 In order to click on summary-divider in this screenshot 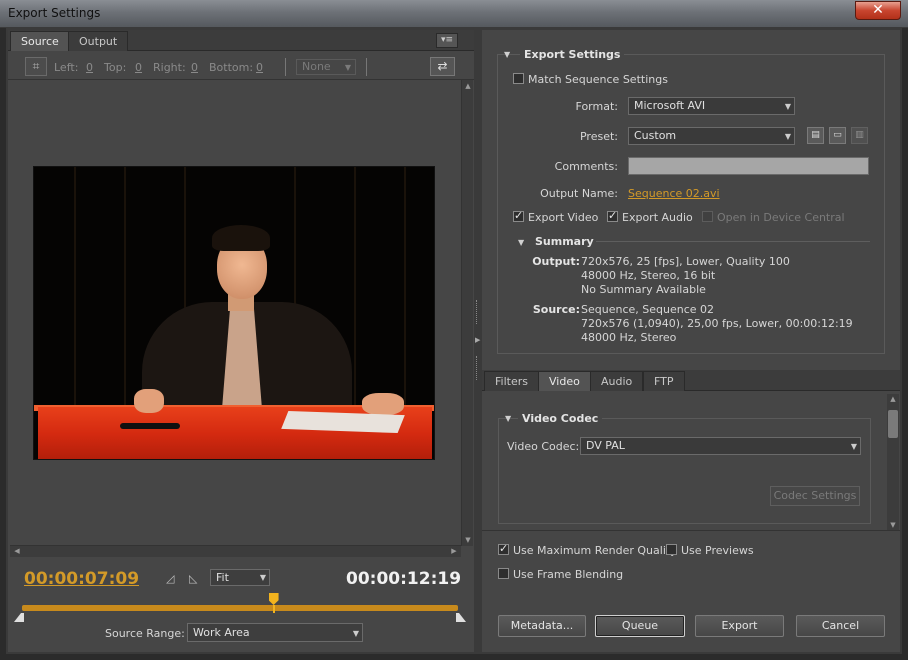, I will do `click(733, 241)`.